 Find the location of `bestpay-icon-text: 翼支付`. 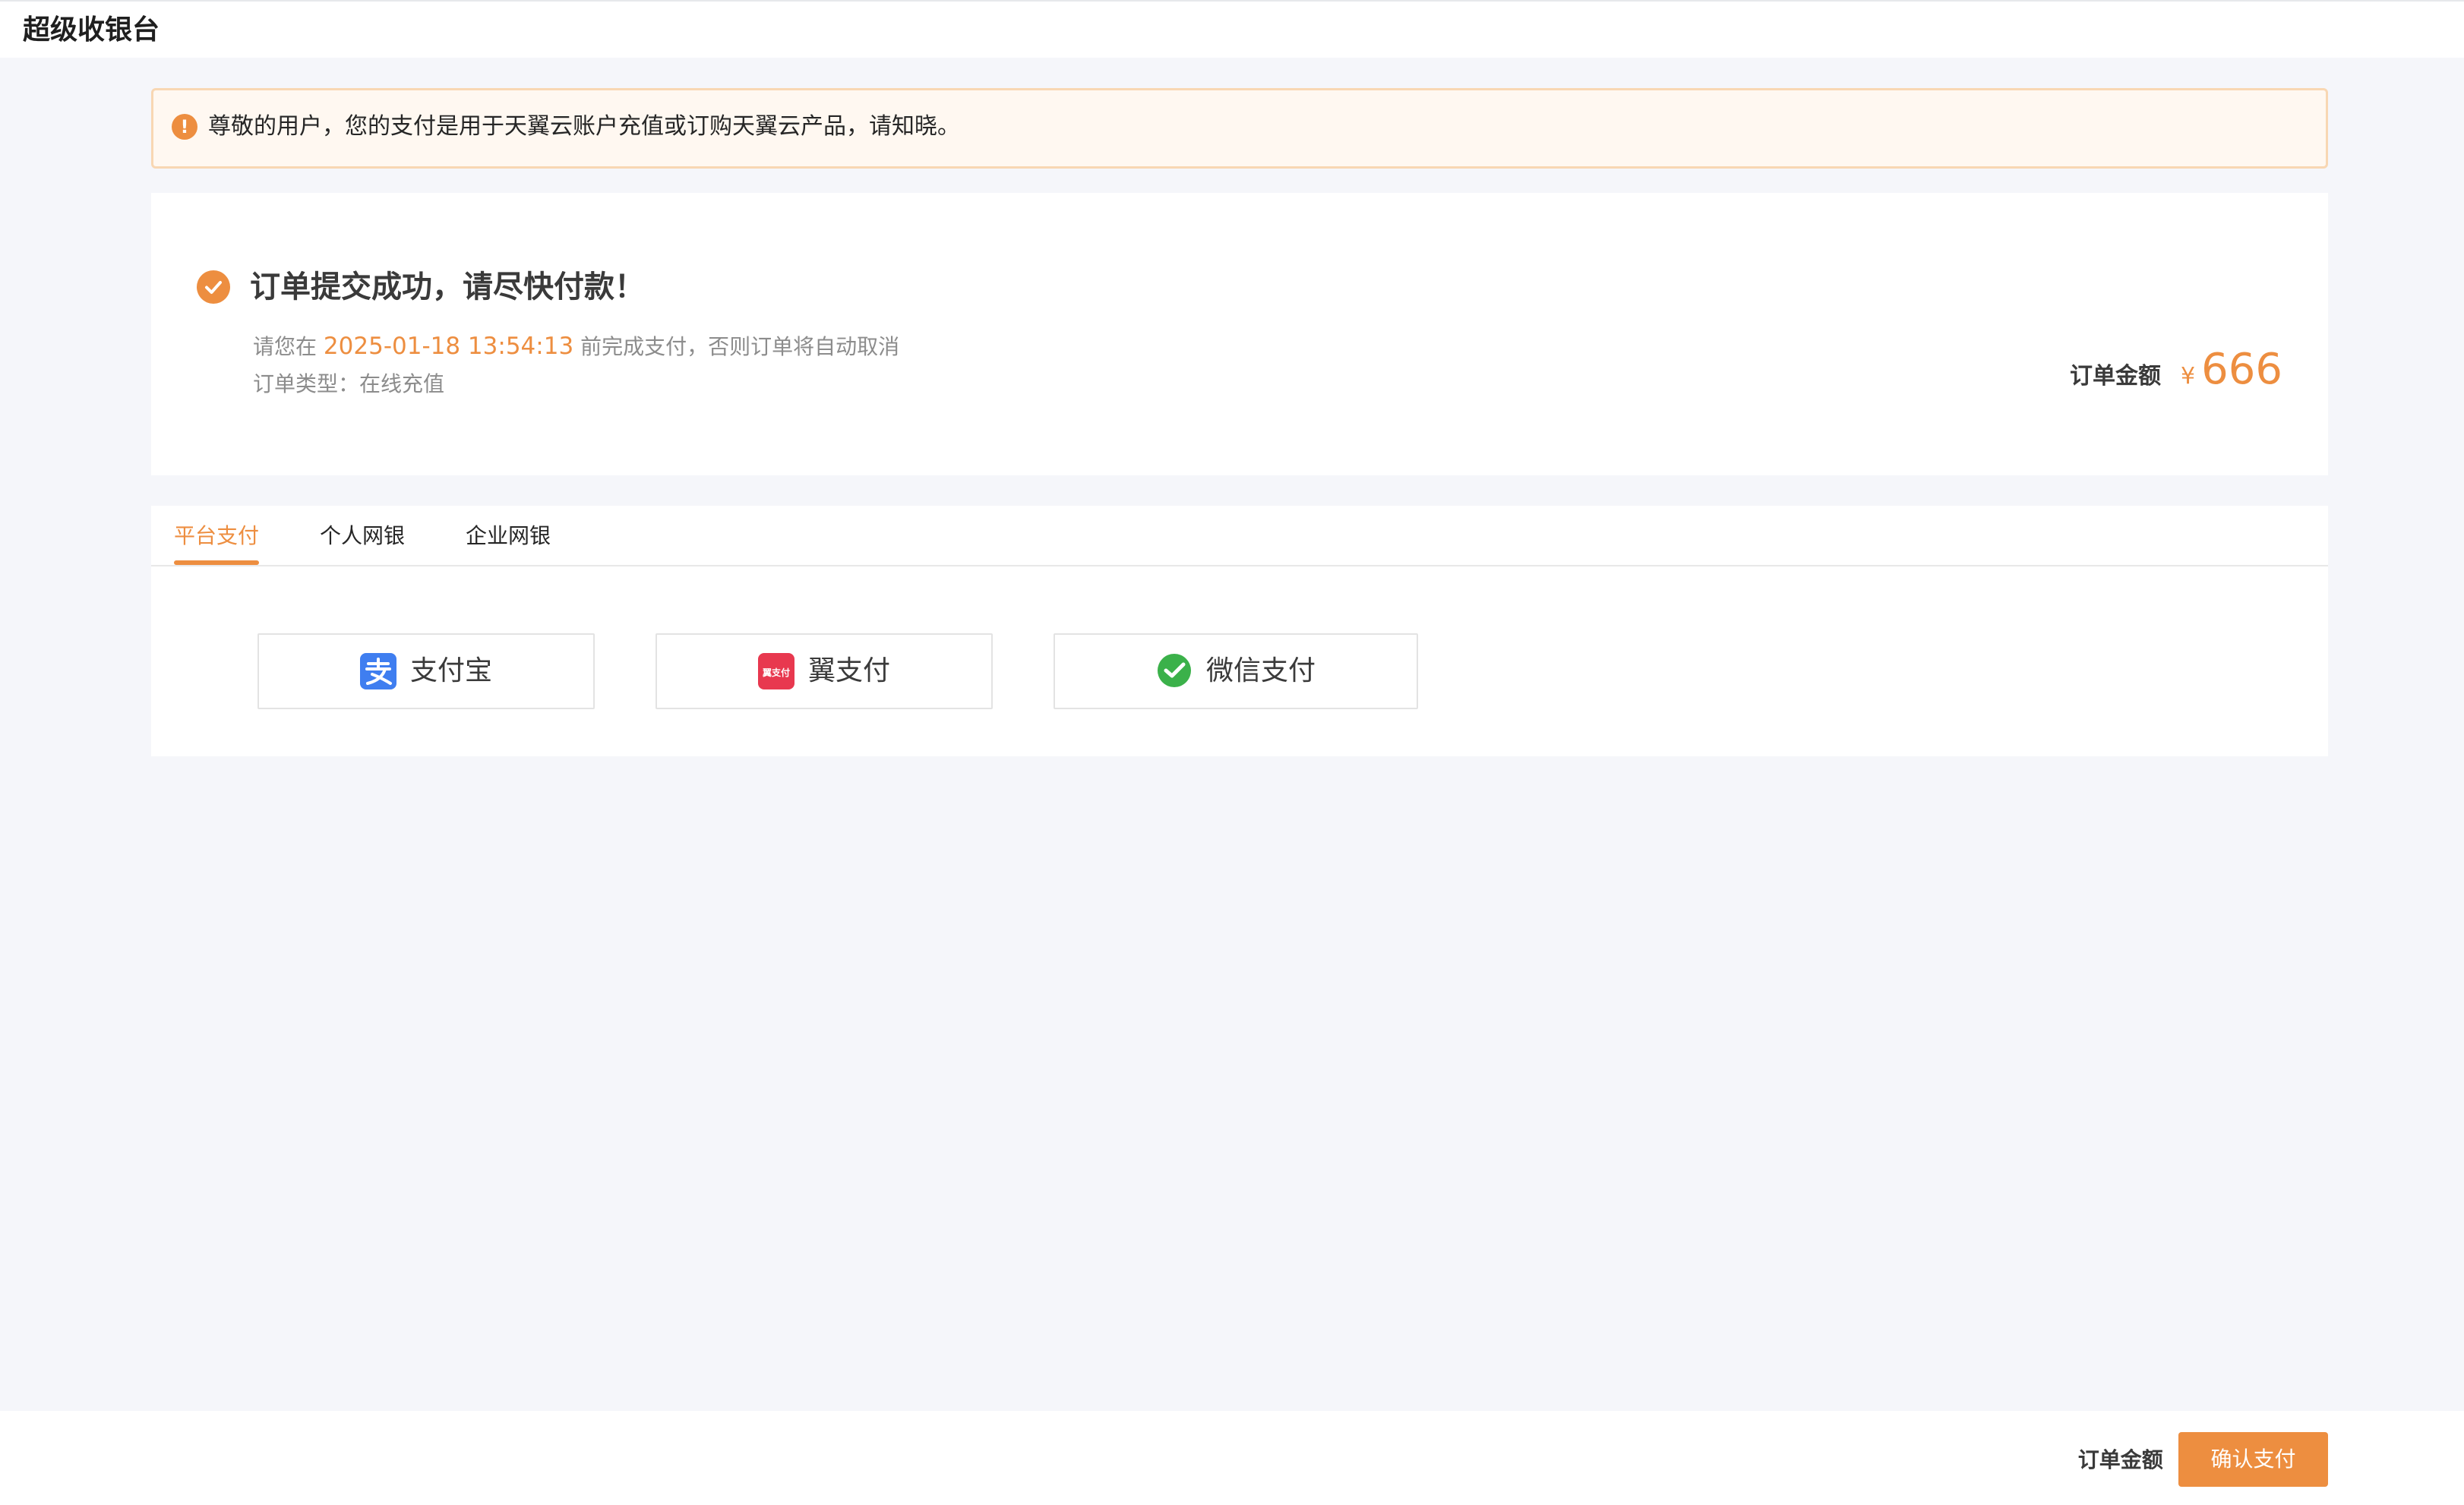

bestpay-icon-text: 翼支付 is located at coordinates (776, 672).